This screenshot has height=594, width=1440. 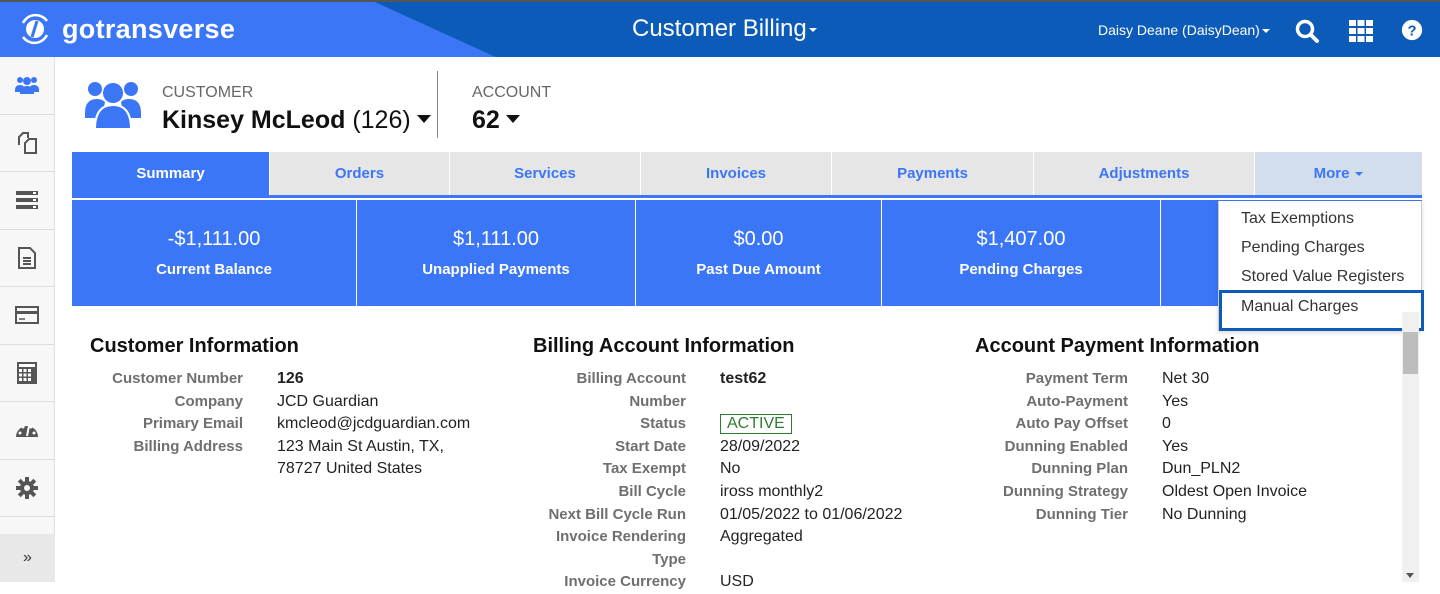 What do you see at coordinates (374, 424) in the screenshot?
I see `field-value: kmcleod@jcdguardian.com` at bounding box center [374, 424].